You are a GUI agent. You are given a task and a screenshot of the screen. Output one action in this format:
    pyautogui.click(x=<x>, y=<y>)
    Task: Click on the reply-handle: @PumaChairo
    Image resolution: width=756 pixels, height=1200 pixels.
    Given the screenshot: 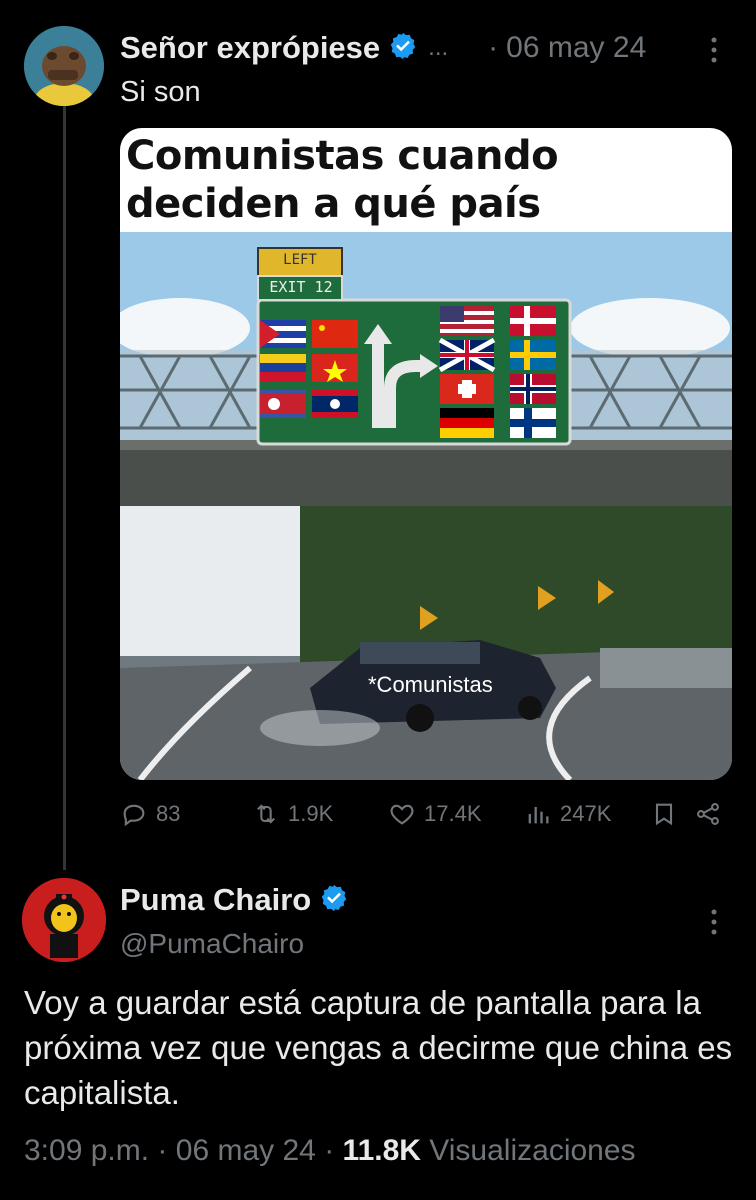 What is the action you would take?
    pyautogui.click(x=212, y=944)
    